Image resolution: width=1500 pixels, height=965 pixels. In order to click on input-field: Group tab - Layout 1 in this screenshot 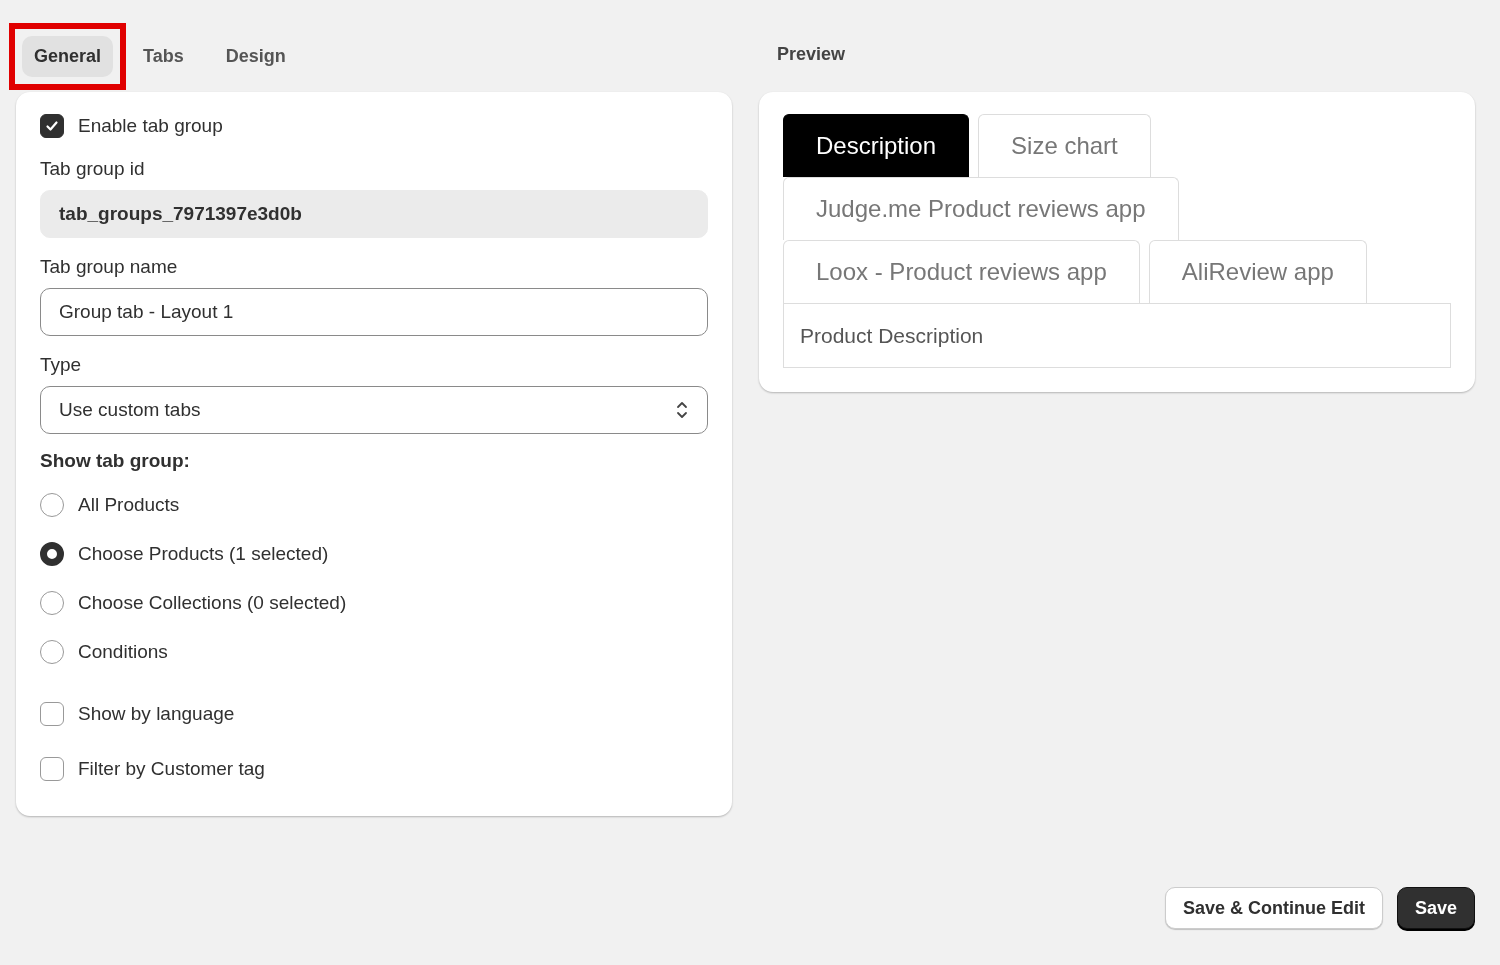, I will do `click(374, 312)`.